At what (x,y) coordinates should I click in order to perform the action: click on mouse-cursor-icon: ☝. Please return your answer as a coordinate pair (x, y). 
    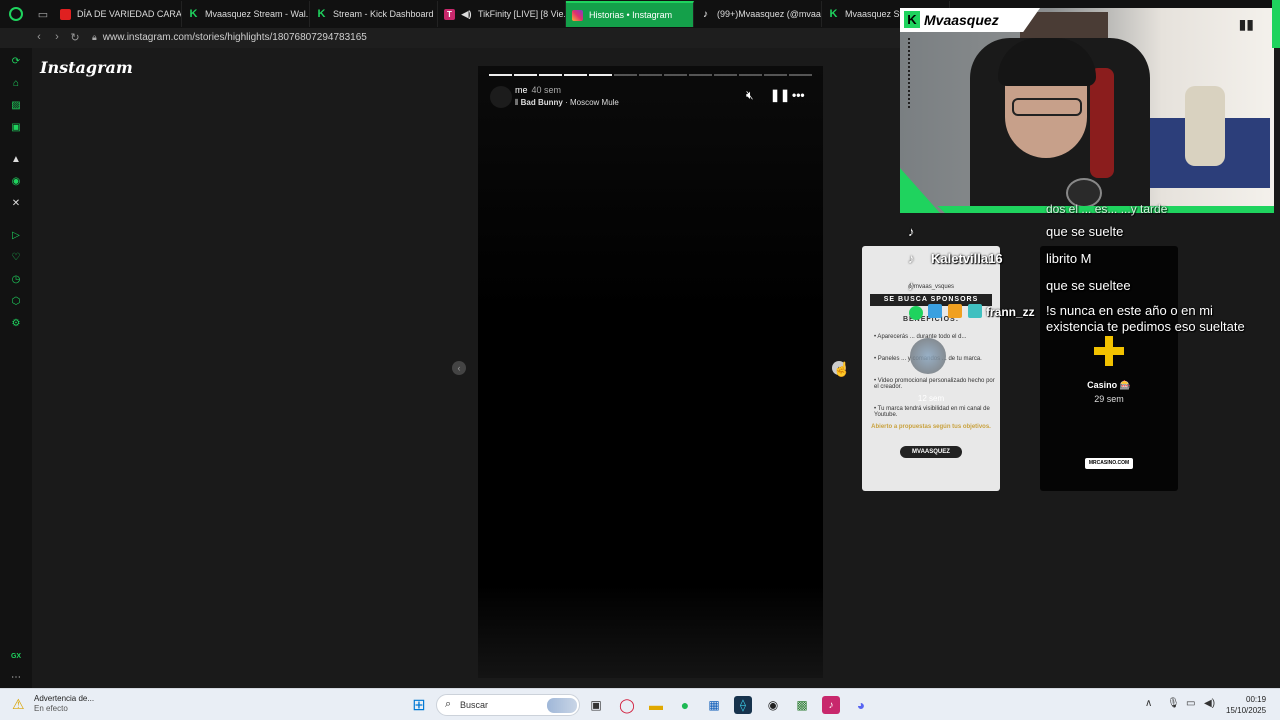
    Looking at the image, I should click on (842, 369).